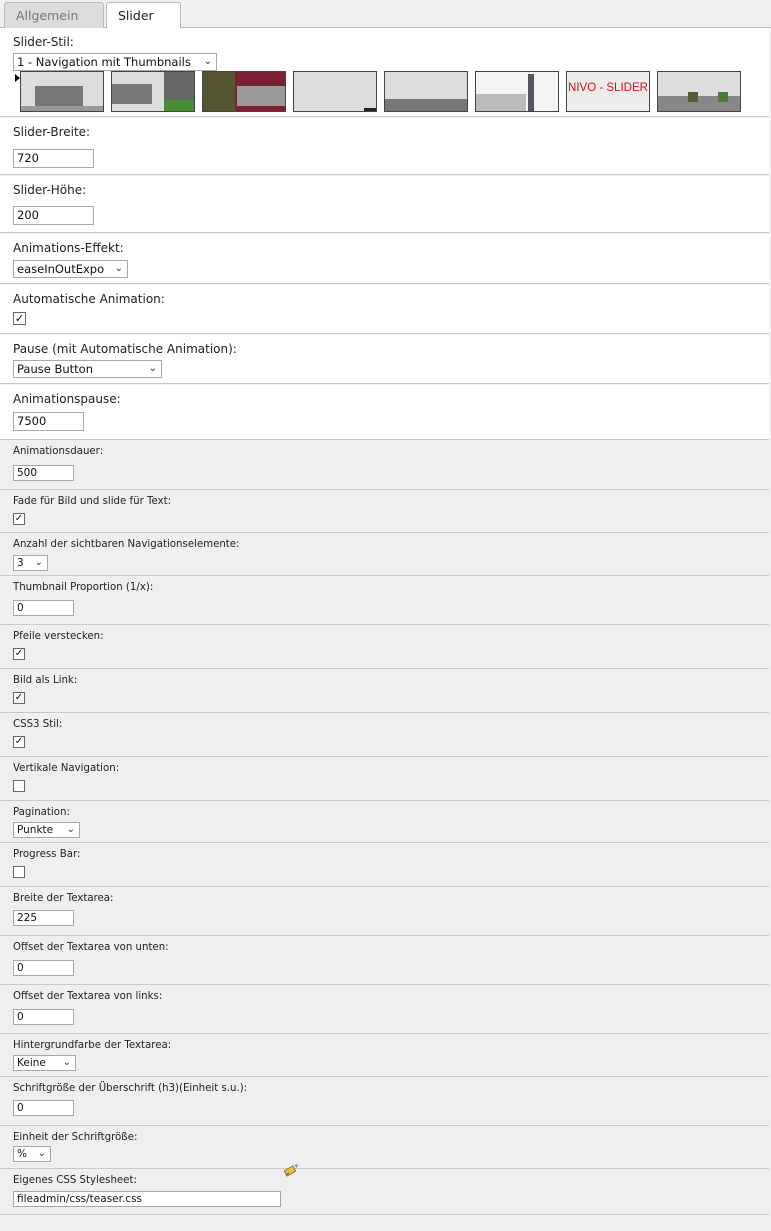 The width and height of the screenshot is (771, 1231). Describe the element at coordinates (20, 563) in the screenshot. I see `select-value: 3` at that location.